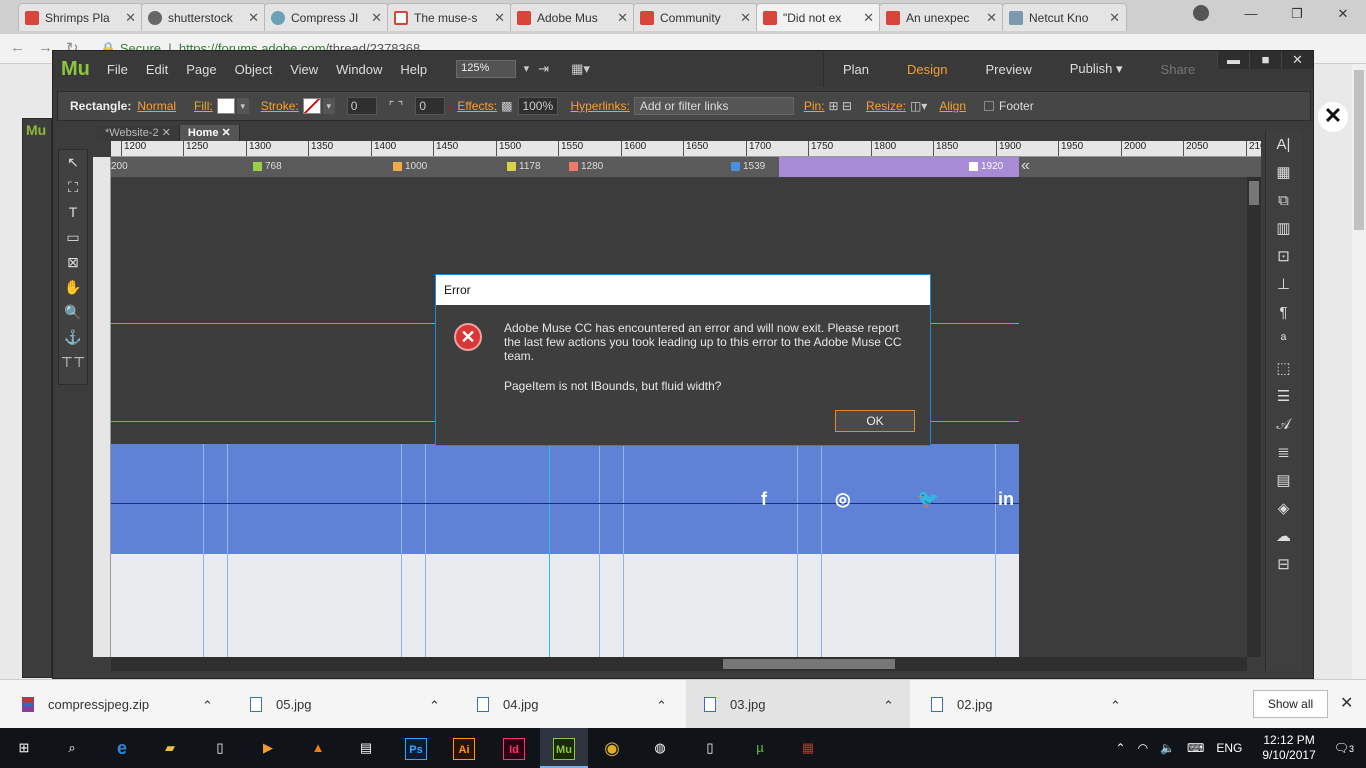 This screenshot has width=1366, height=768. I want to click on profile-icon, so click(1201, 13).